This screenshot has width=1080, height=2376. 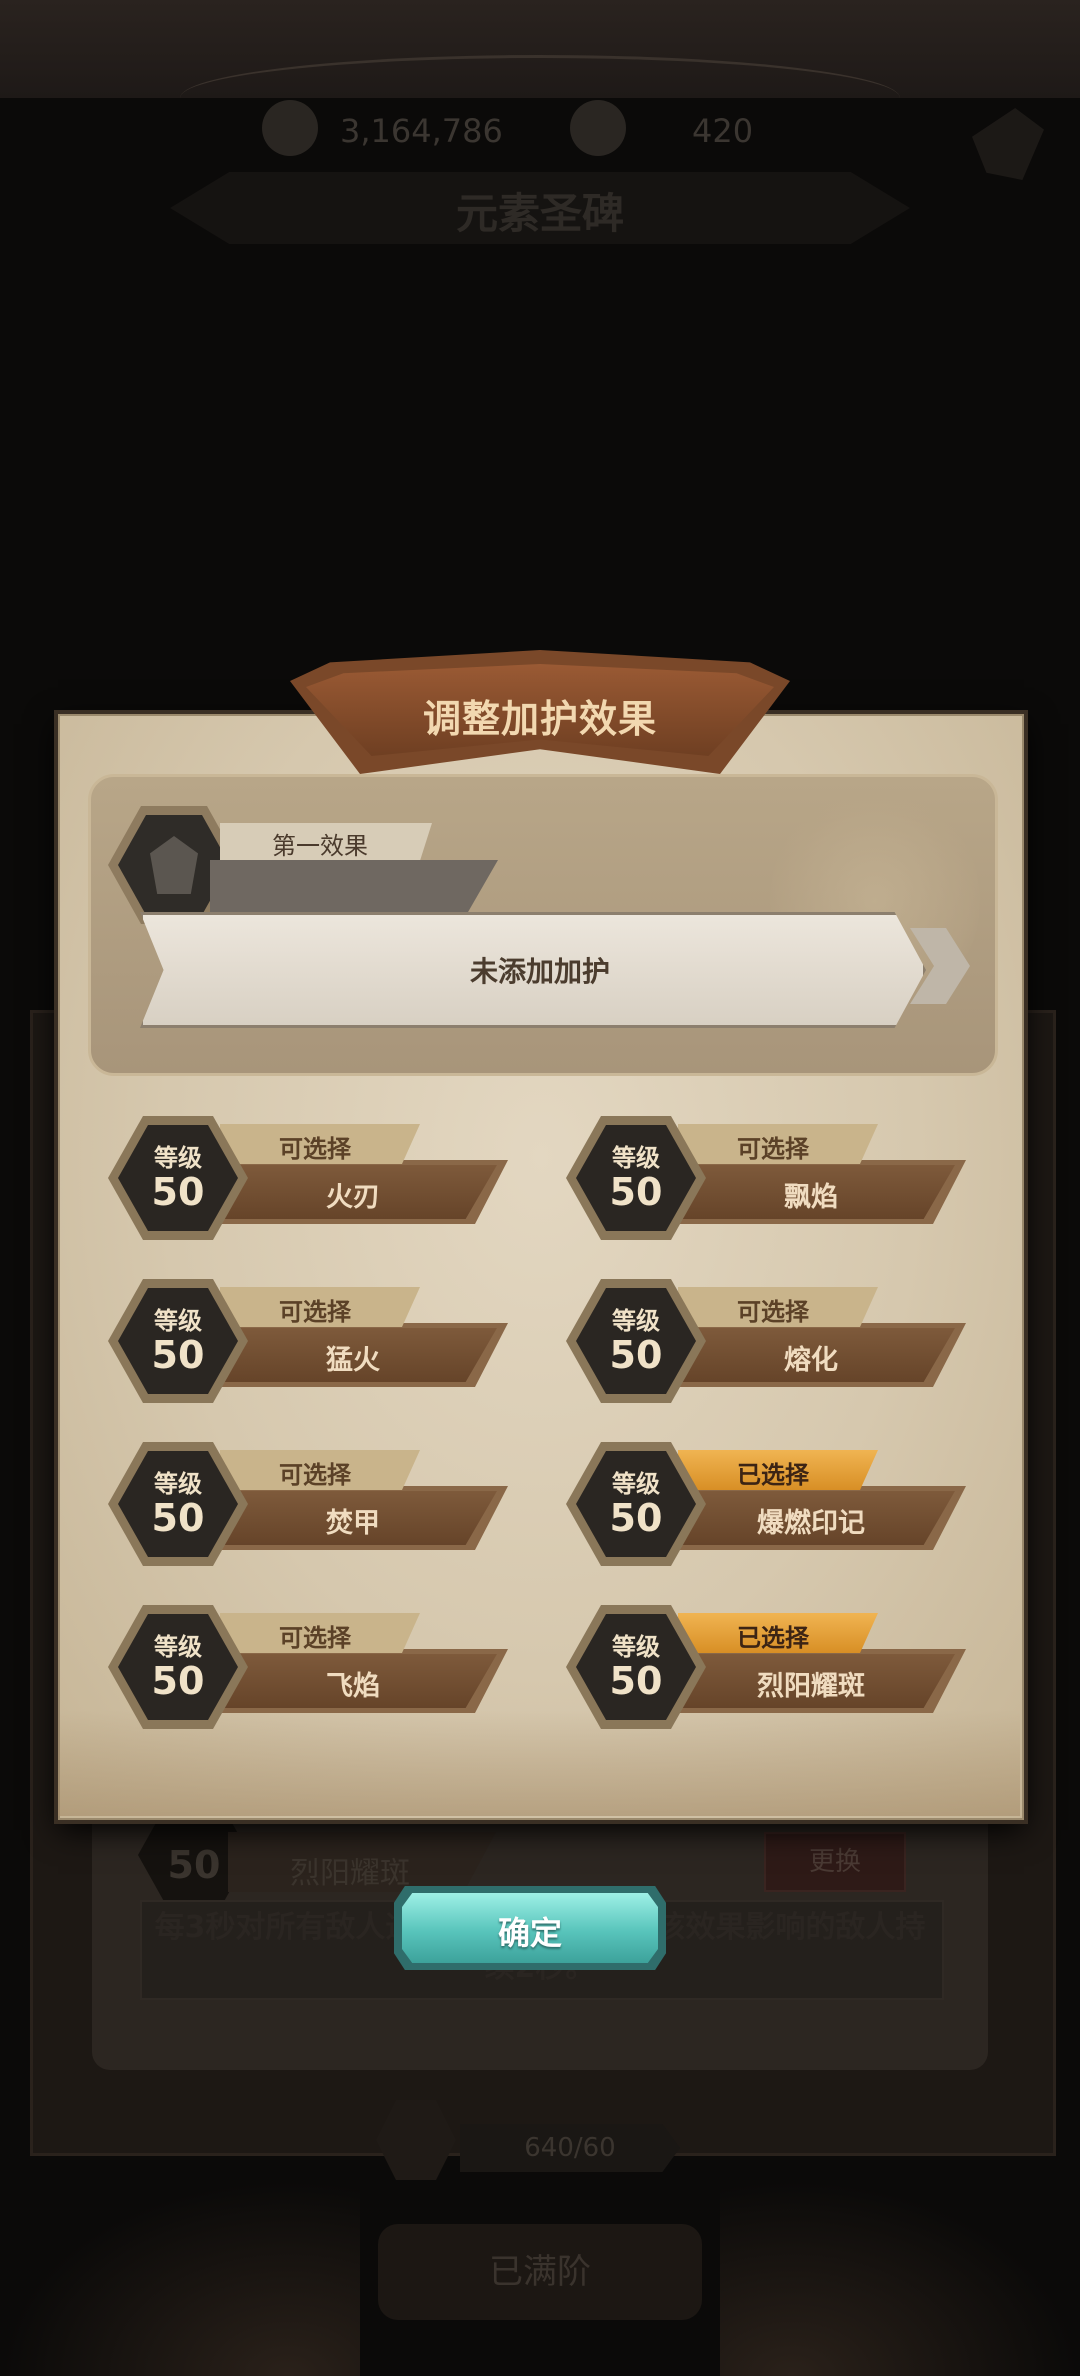 What do you see at coordinates (421, 131) in the screenshot?
I see `gold-amount: 3,164,786` at bounding box center [421, 131].